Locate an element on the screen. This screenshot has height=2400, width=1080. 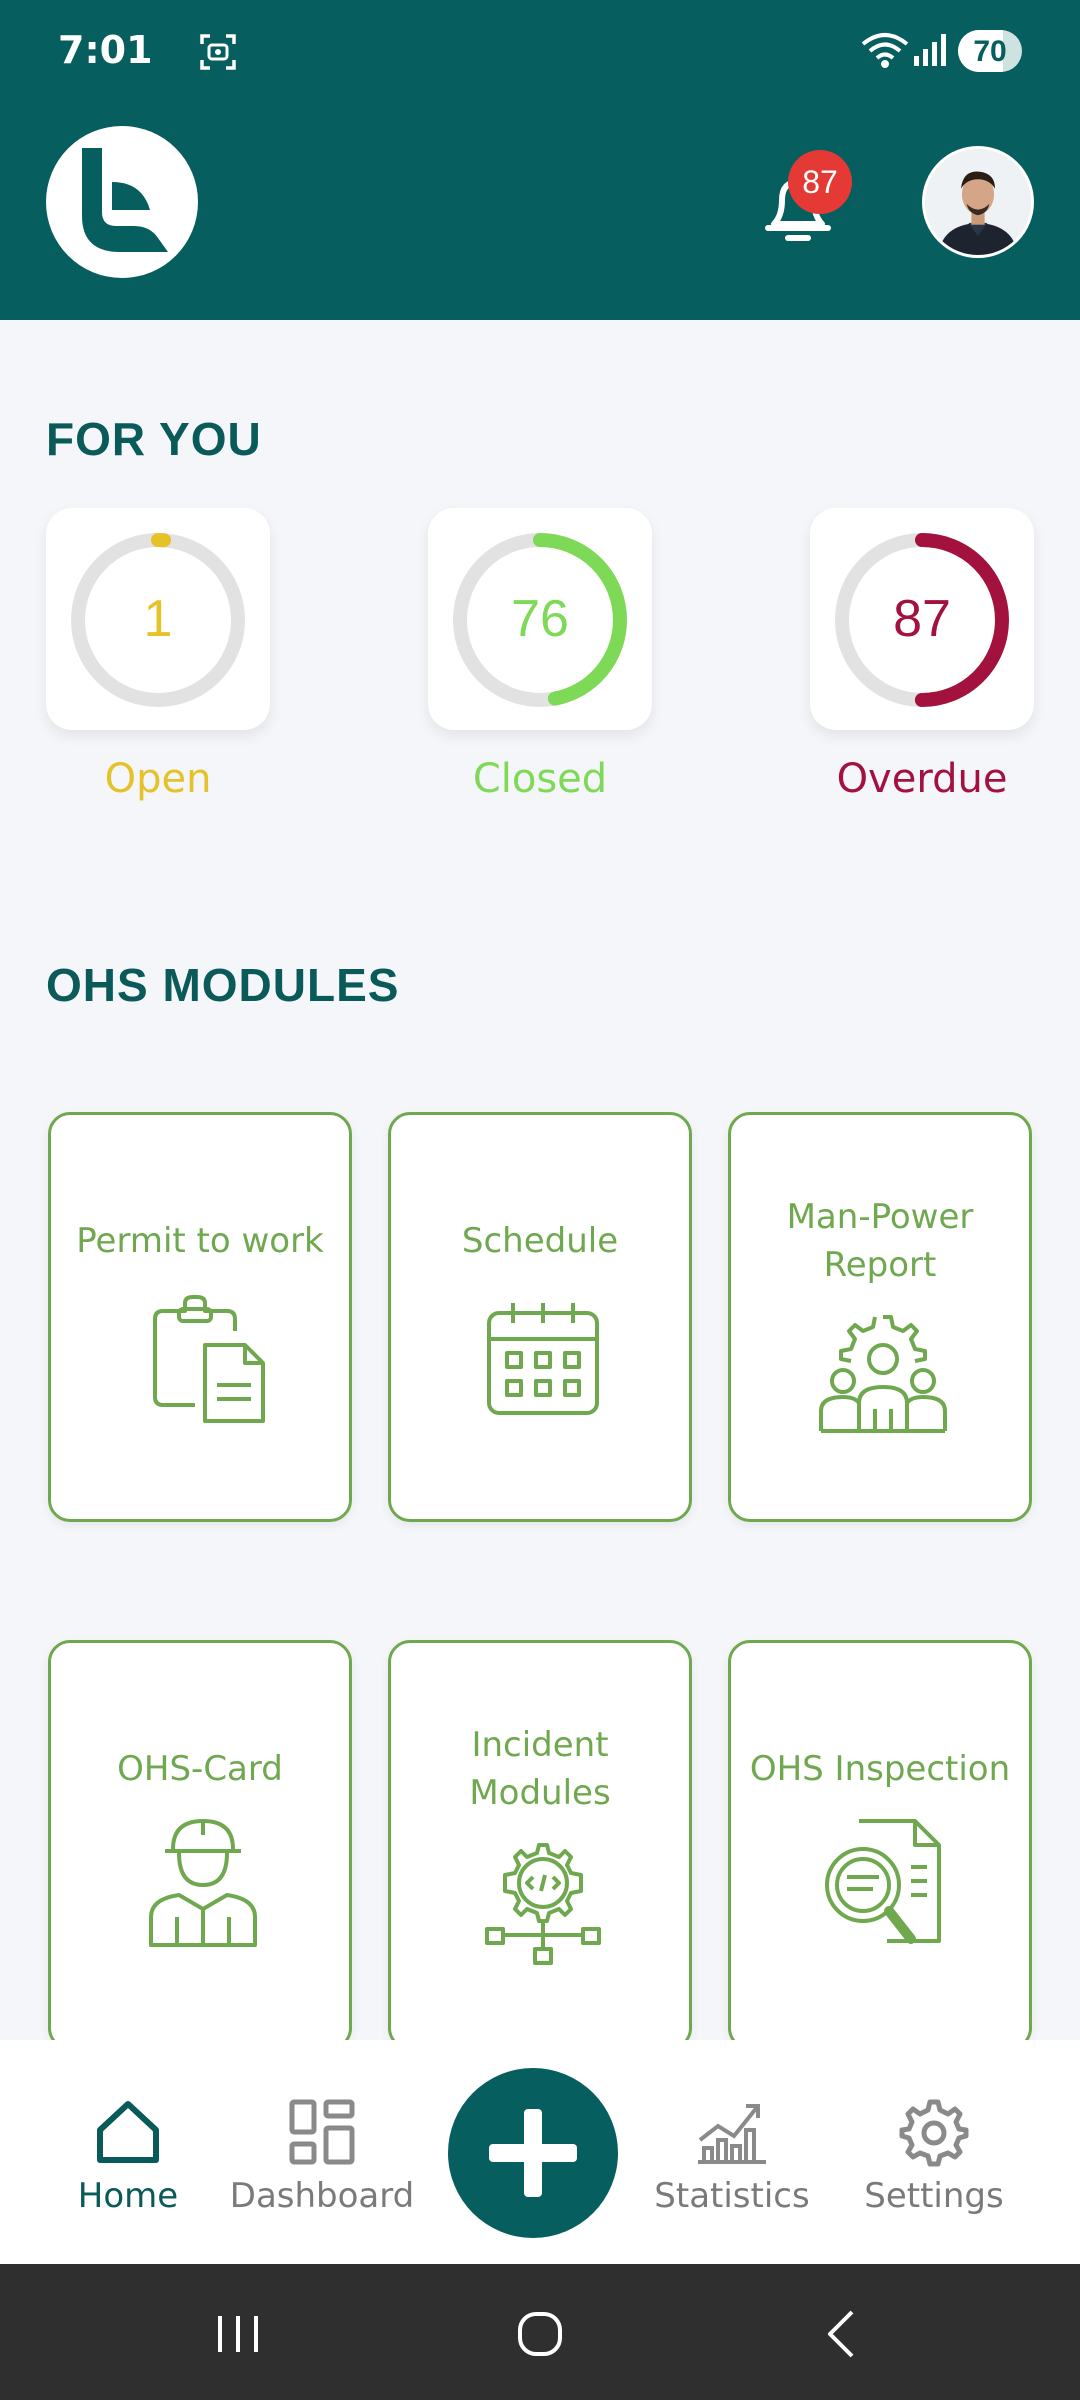
screenshot-icon is located at coordinates (218, 52).